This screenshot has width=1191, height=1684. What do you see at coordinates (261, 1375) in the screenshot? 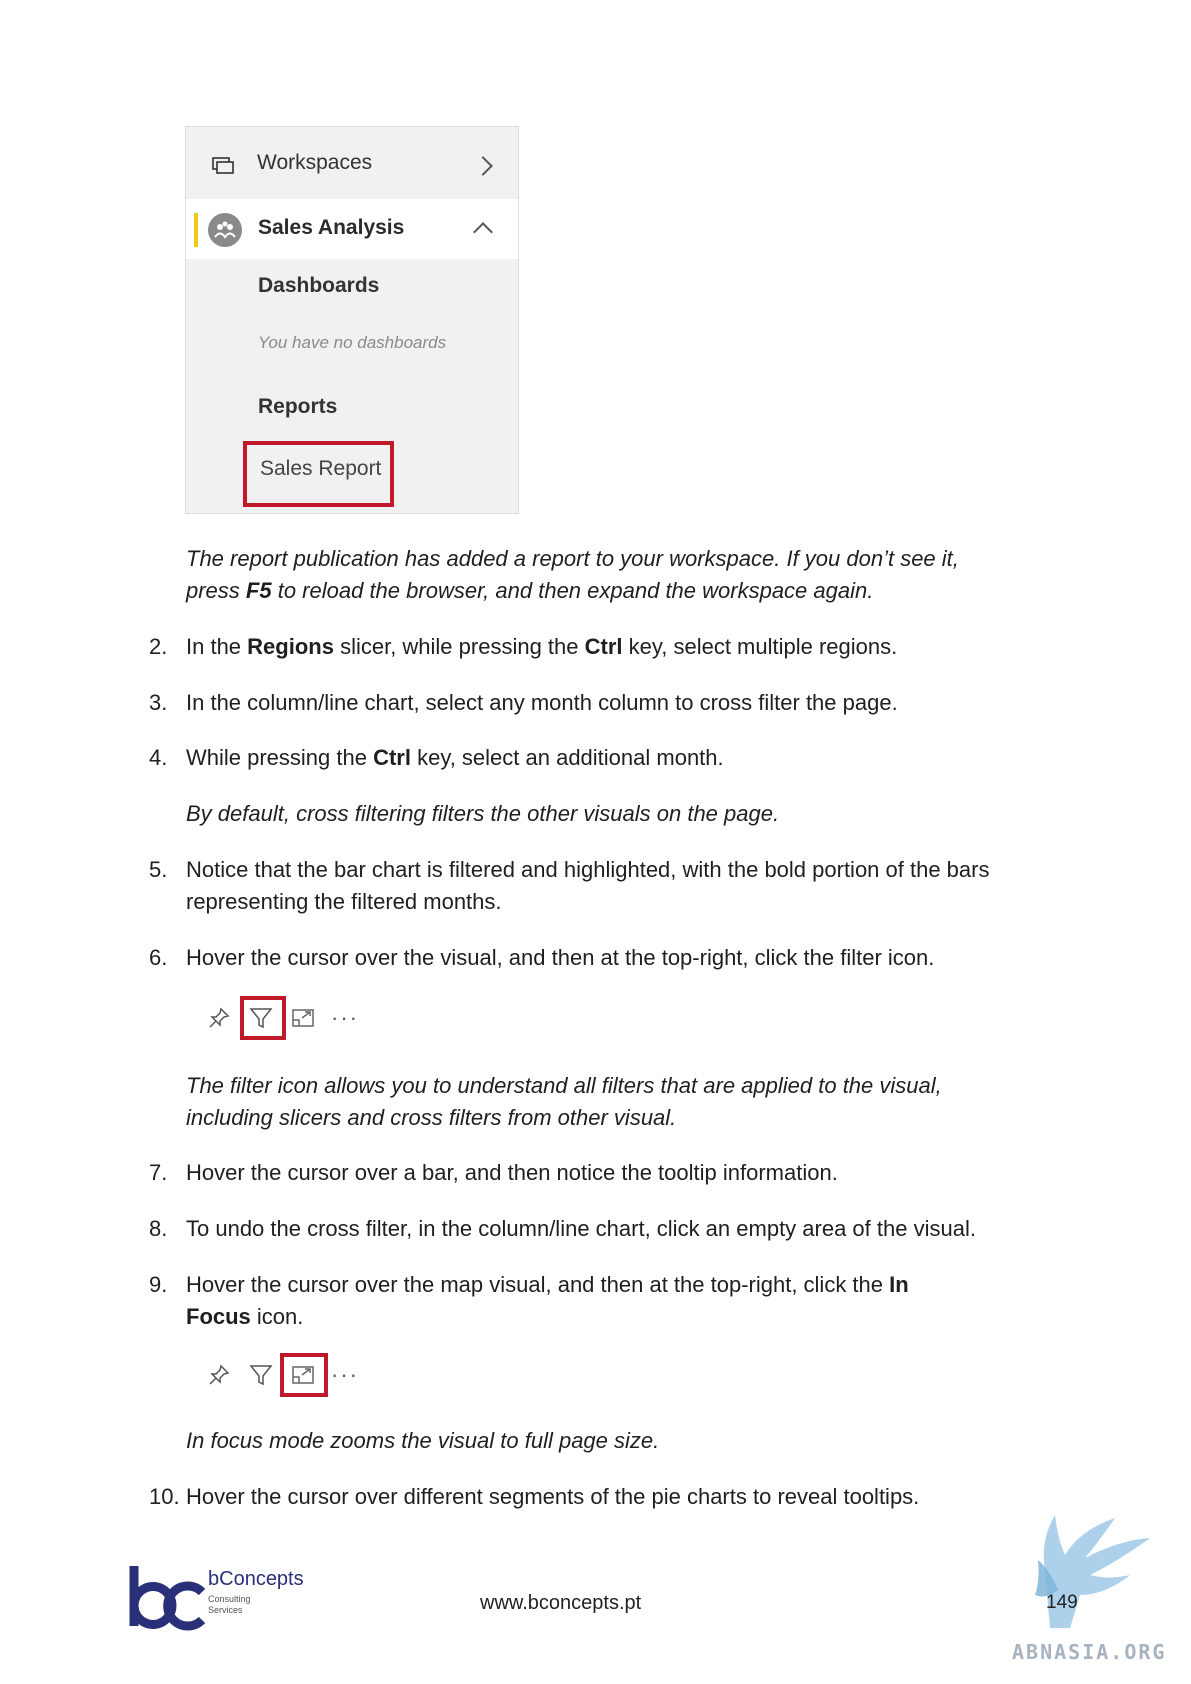
I see `filter-icon` at bounding box center [261, 1375].